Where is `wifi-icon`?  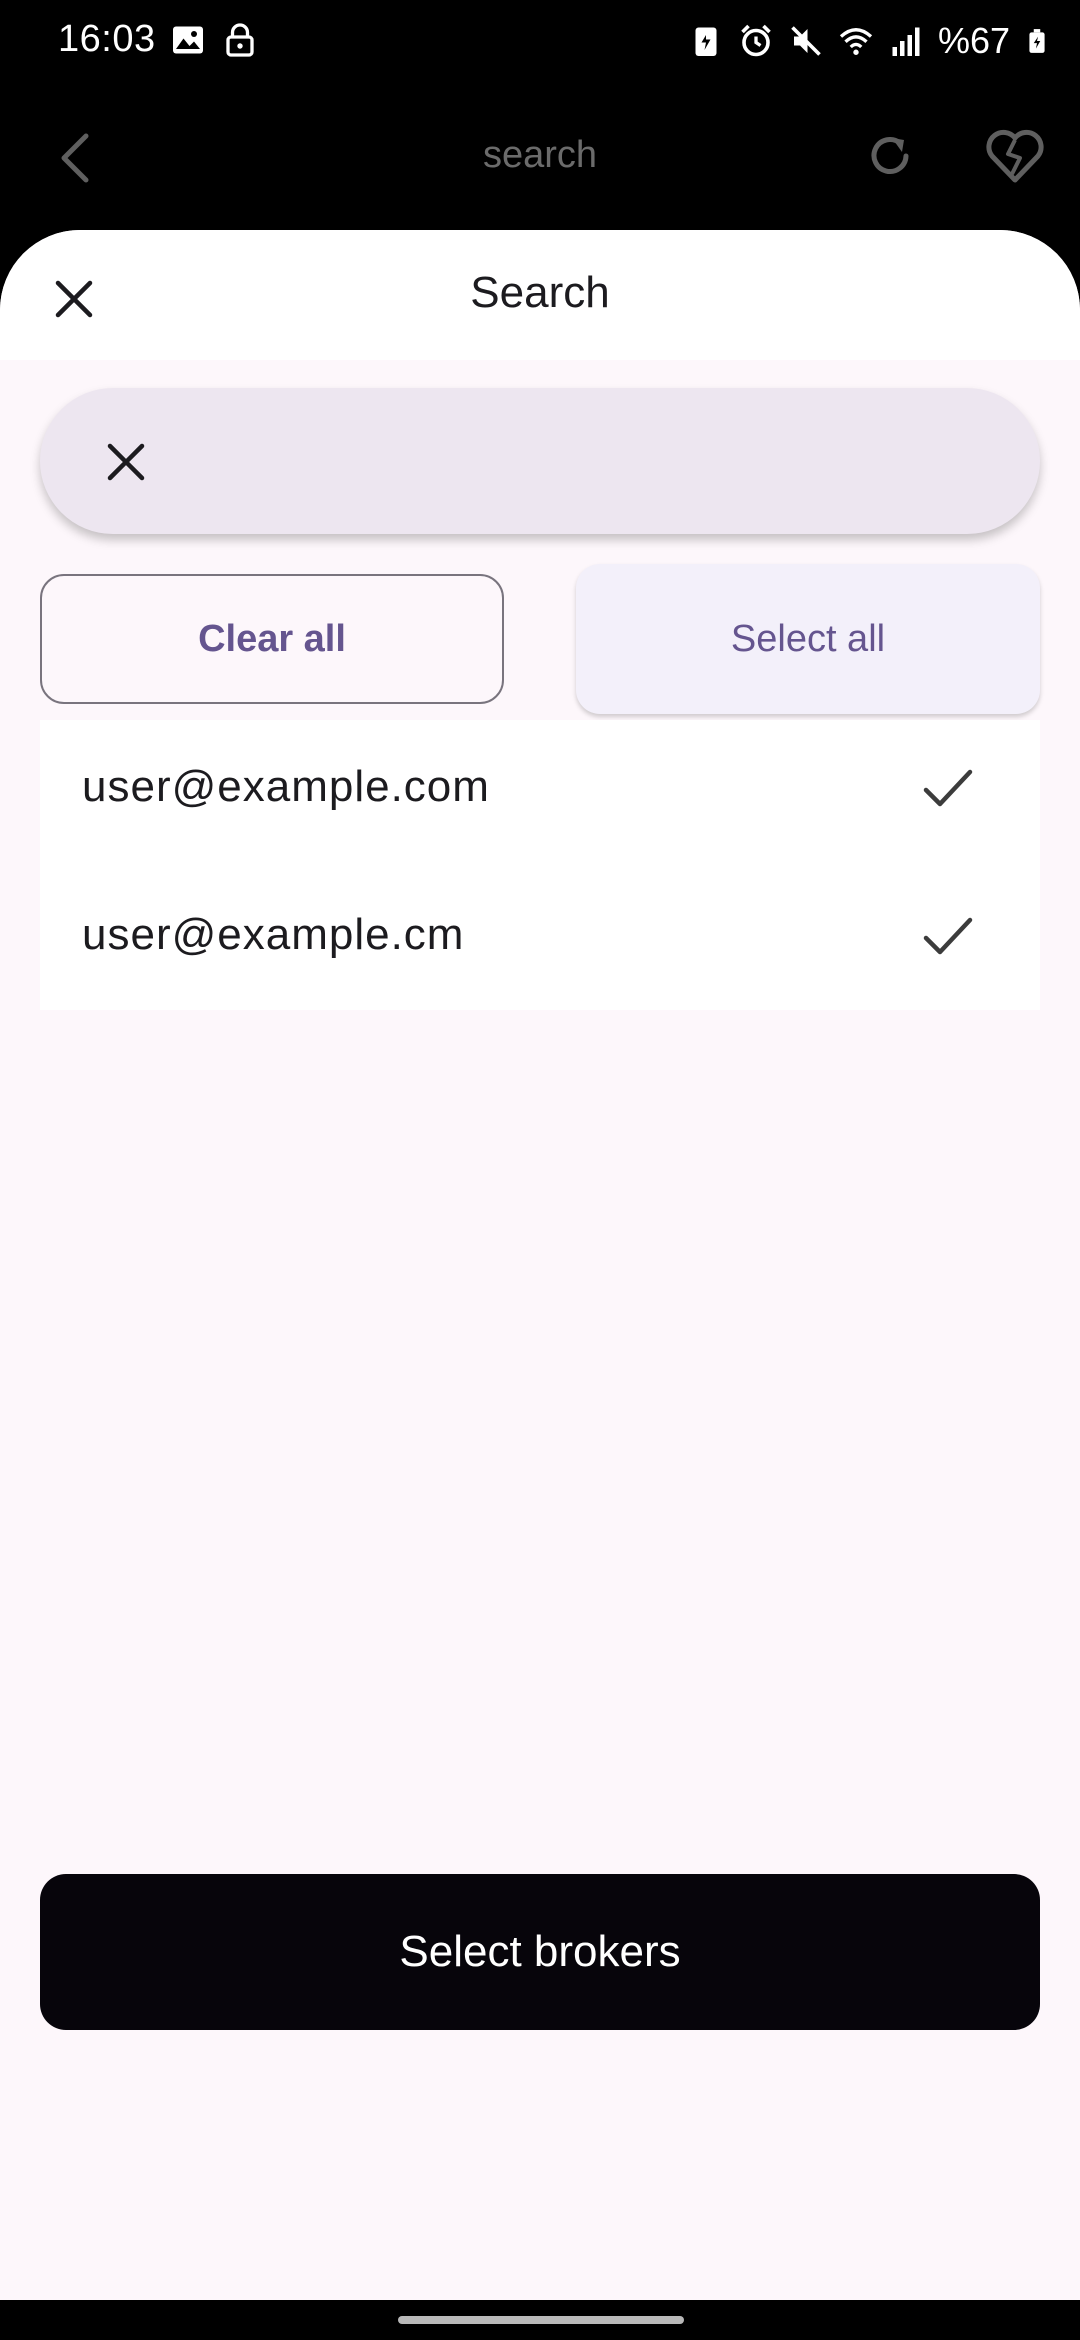 wifi-icon is located at coordinates (856, 41).